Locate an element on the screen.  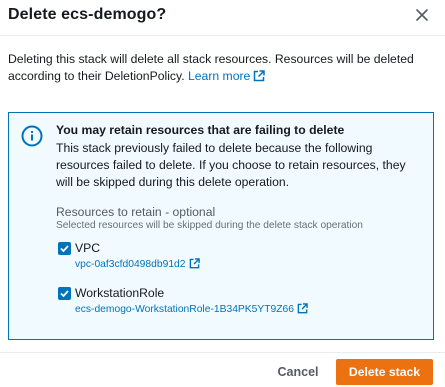
resource-link-workstationrole: ecs-demogo-WorkstationRole-1B34PK5YT9Z66 is located at coordinates (191, 309).